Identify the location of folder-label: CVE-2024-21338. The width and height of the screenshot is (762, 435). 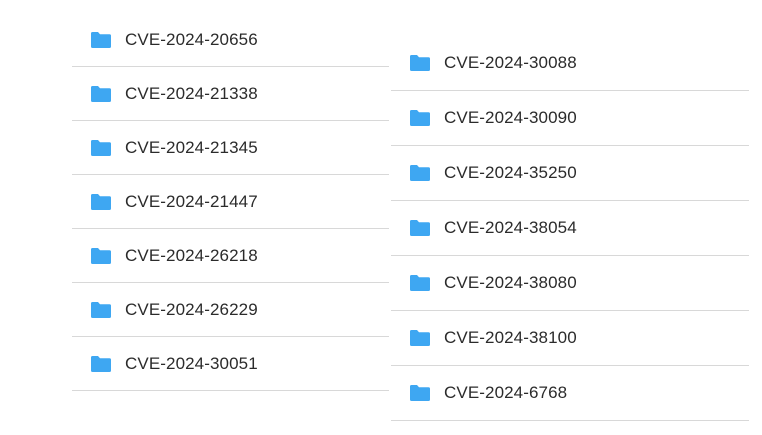
(191, 93).